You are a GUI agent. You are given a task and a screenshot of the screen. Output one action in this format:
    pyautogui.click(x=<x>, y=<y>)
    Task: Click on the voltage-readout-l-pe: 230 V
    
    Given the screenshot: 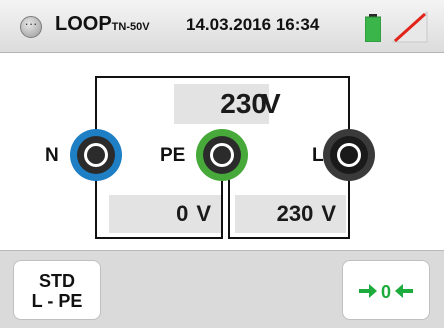 What is the action you would take?
    pyautogui.click(x=290, y=214)
    